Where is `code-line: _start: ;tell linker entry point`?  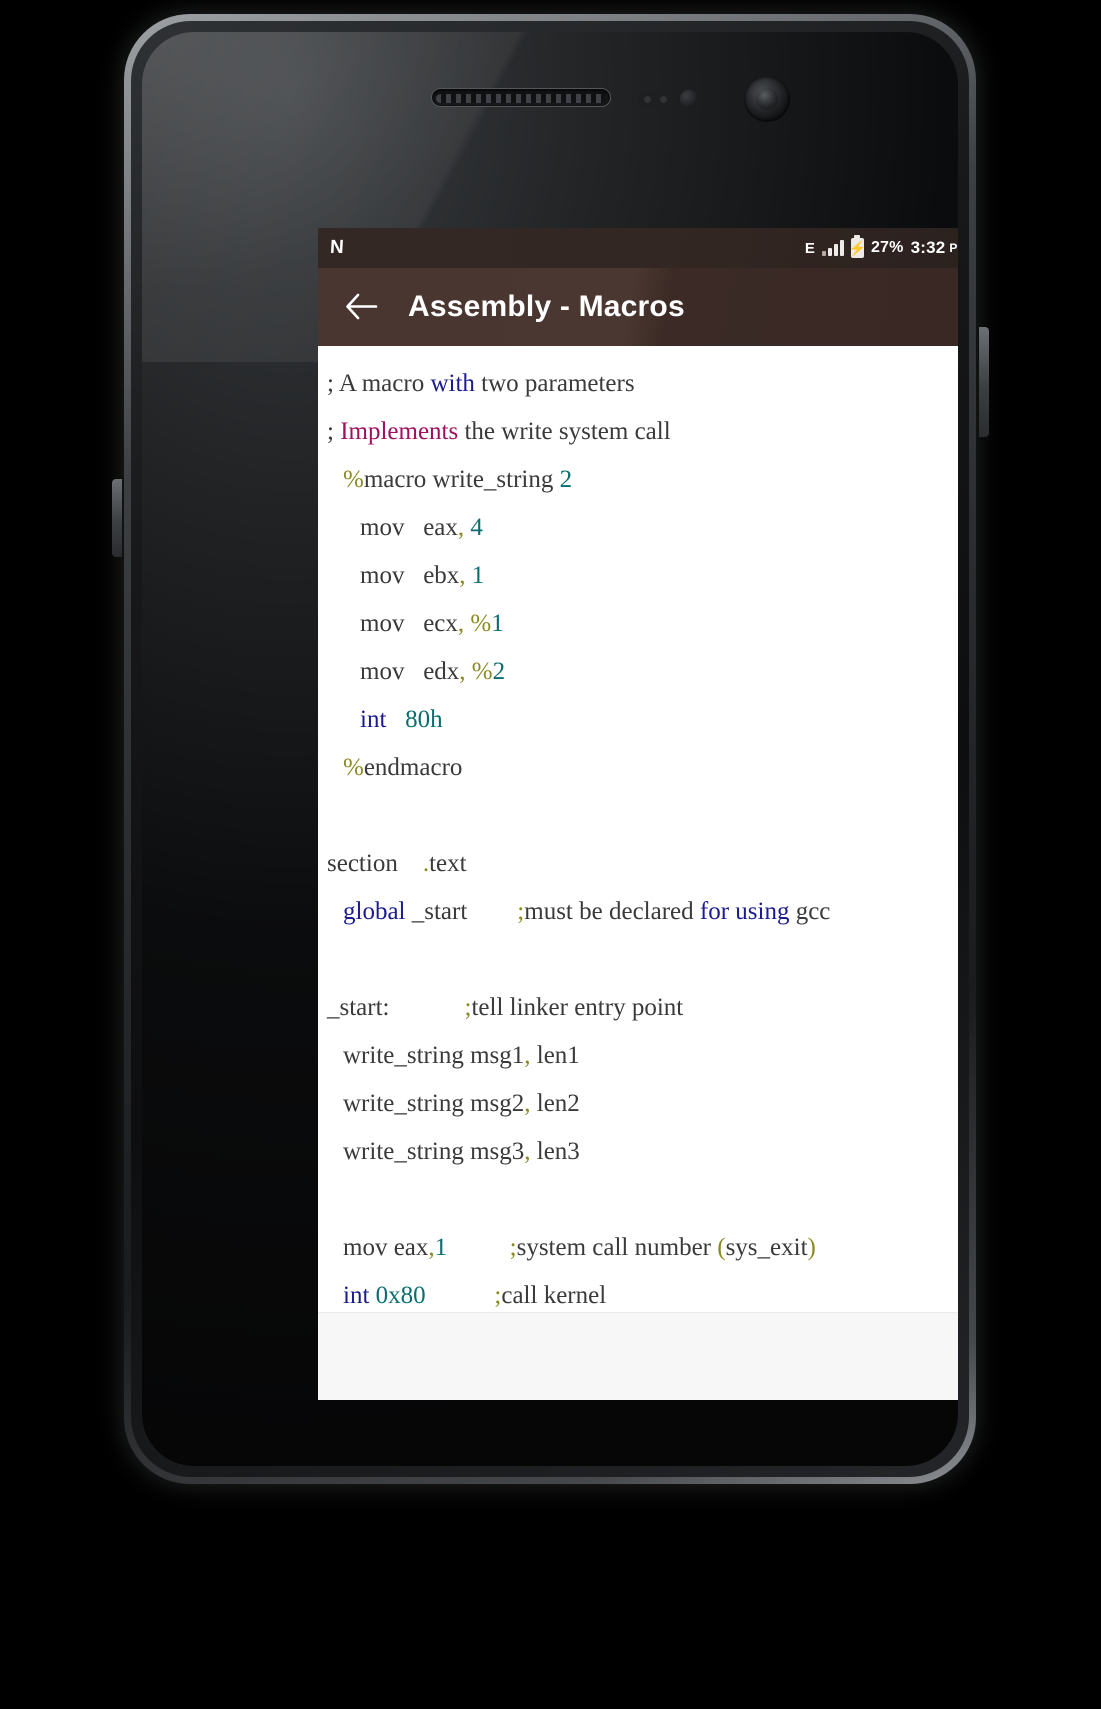
code-line: _start: ;tell linker entry point is located at coordinates (638, 1008).